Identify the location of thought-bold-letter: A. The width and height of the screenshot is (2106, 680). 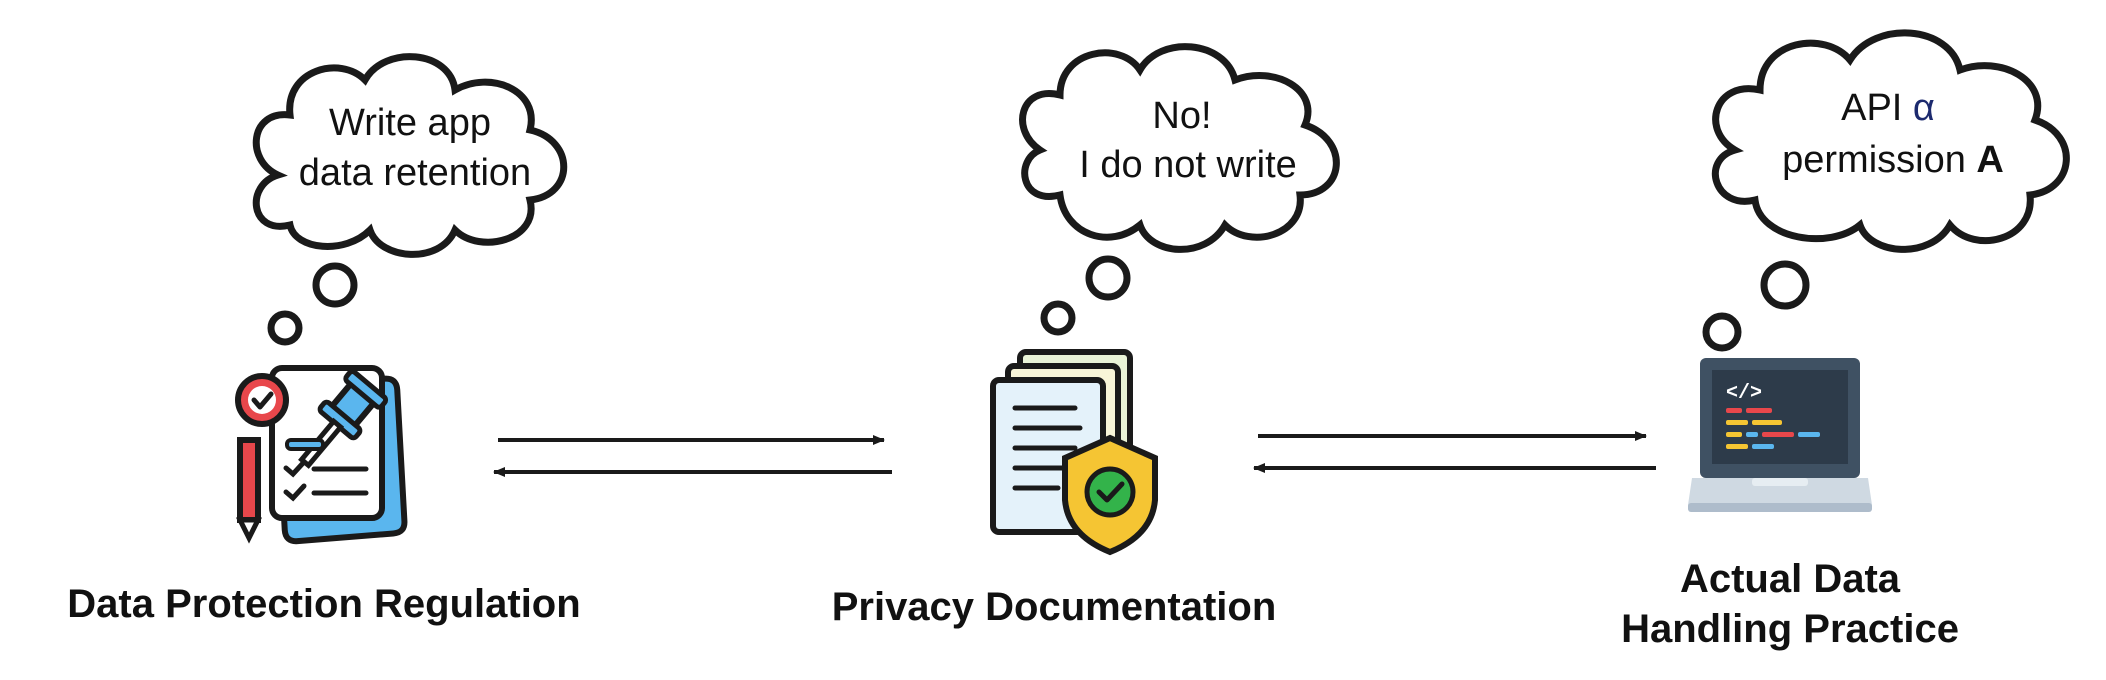
(1989, 160).